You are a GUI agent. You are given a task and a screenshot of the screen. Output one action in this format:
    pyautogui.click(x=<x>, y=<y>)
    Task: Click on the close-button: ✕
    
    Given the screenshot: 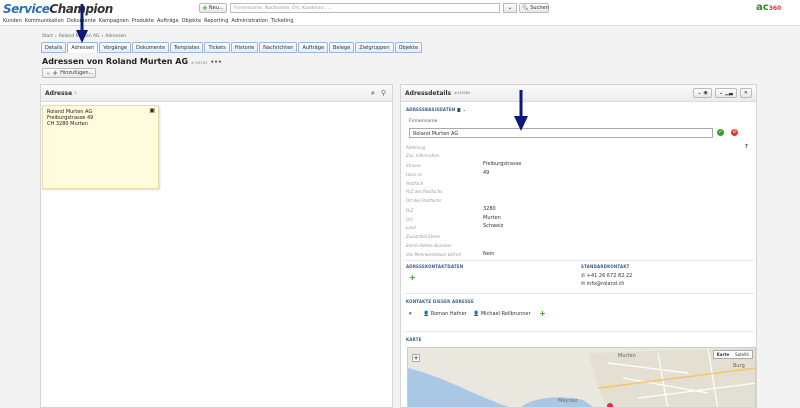 What is the action you would take?
    pyautogui.click(x=745, y=93)
    